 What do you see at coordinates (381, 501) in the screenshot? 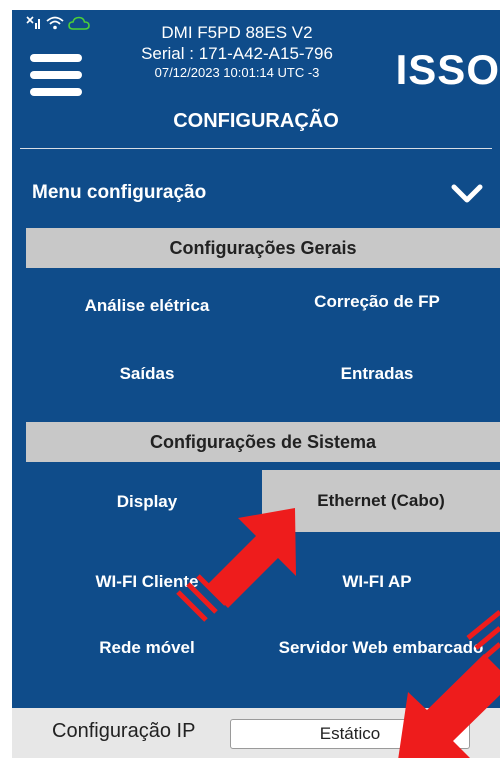
I see `btn-ethernet-cable: Ethernet (Cabo)` at bounding box center [381, 501].